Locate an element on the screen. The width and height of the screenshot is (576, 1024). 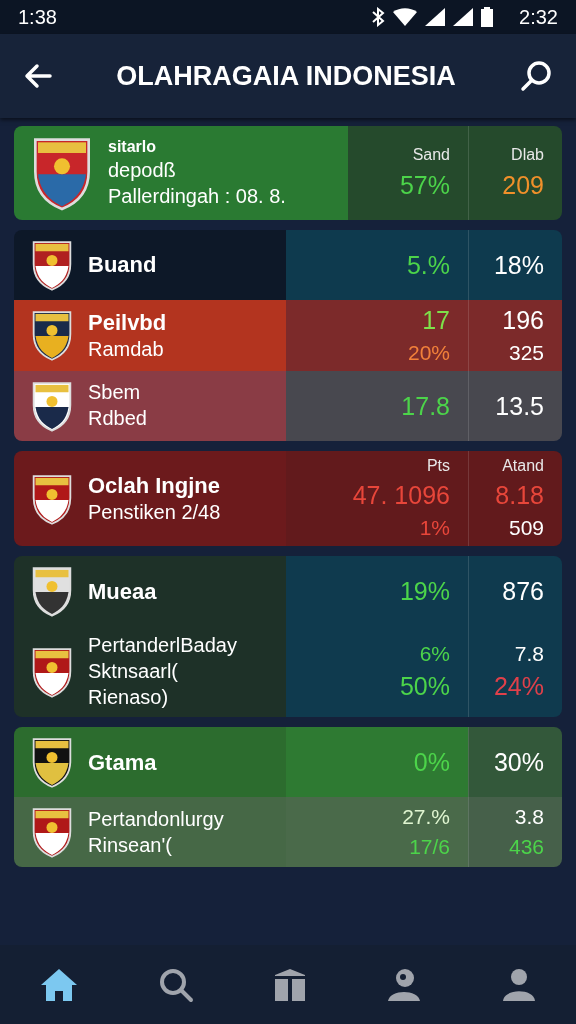
stat-value: 8.18 is located at coordinates (519, 496).